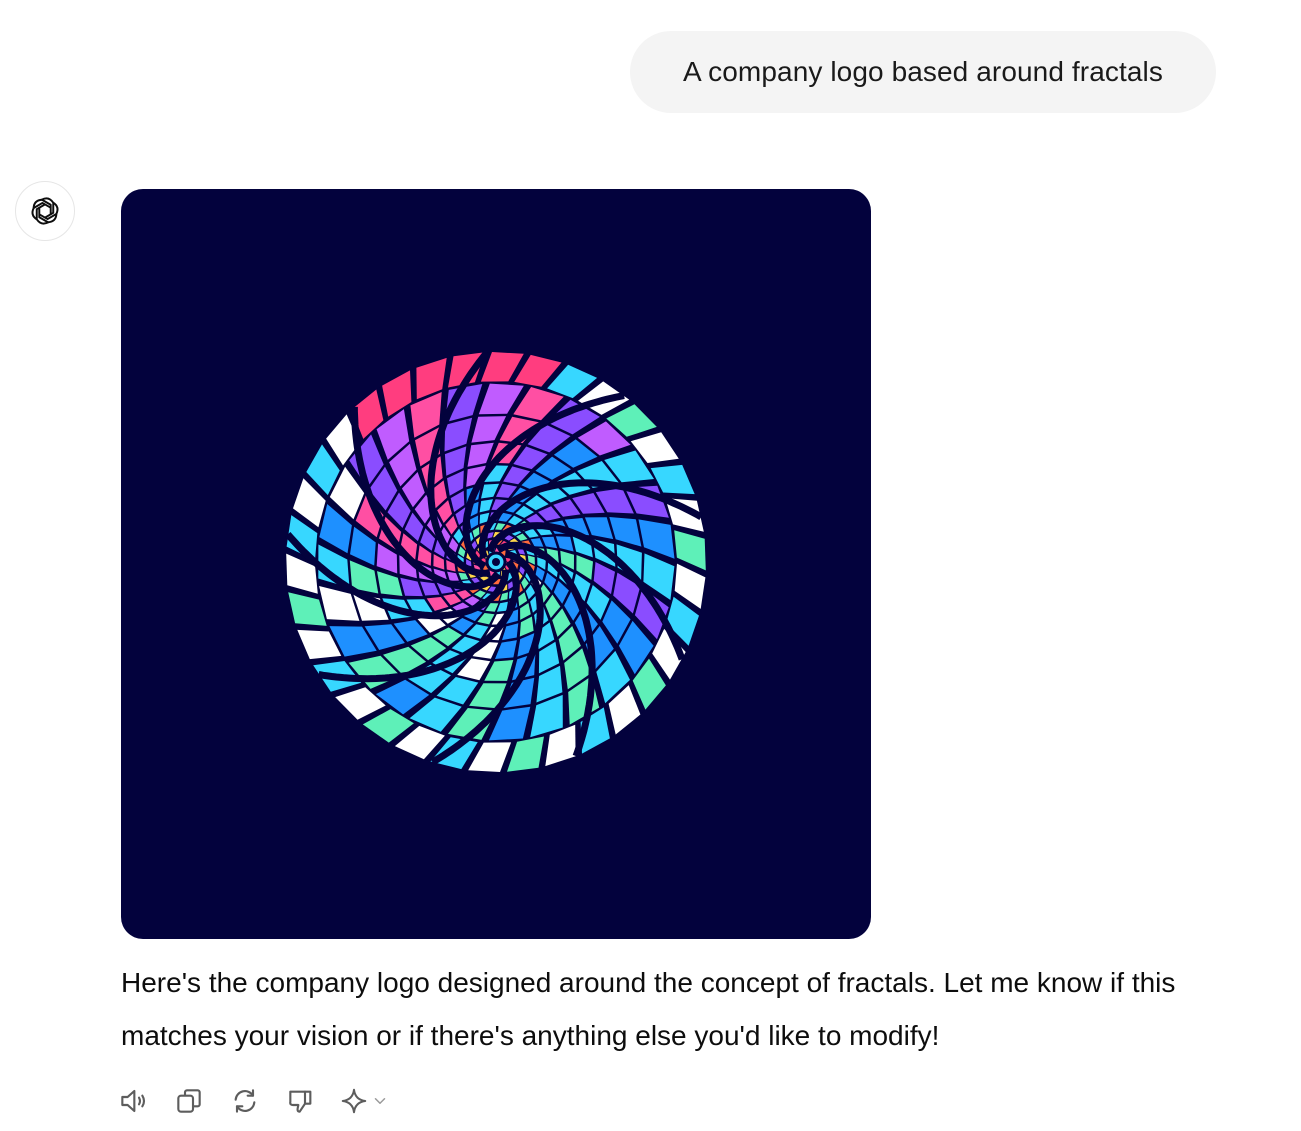  I want to click on openai-logo-icon, so click(45, 211).